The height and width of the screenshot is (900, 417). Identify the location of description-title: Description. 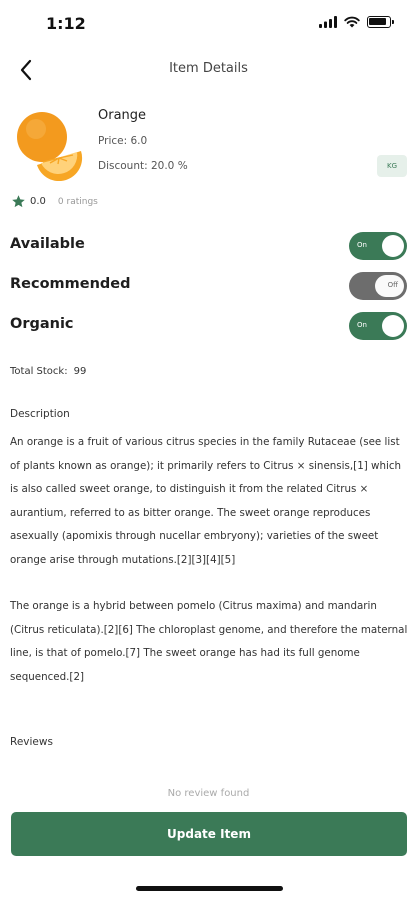
(40, 414).